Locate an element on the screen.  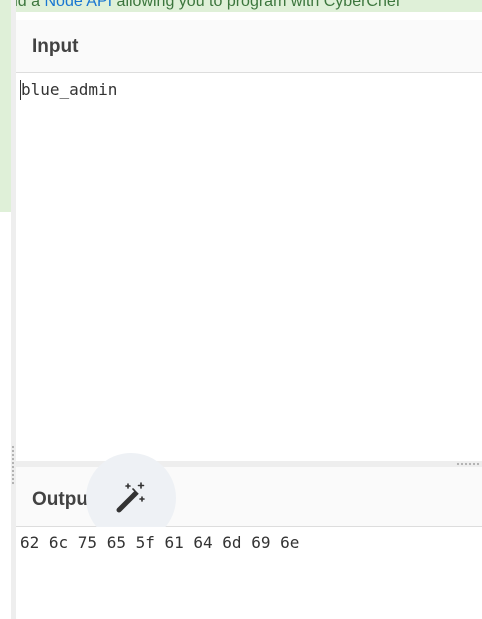
input-title: Input is located at coordinates (55, 46).